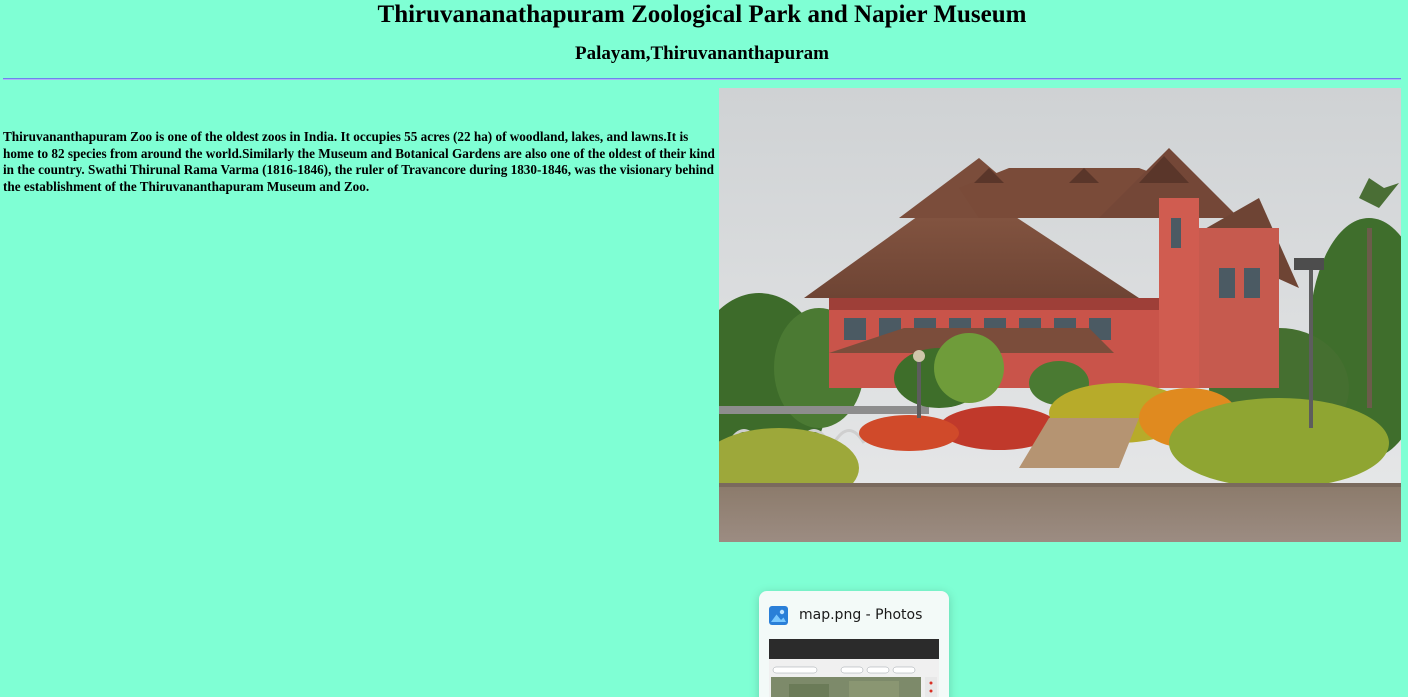 Image resolution: width=1408 pixels, height=697 pixels. Describe the element at coordinates (854, 668) in the screenshot. I see `preview-thumbnail` at that location.